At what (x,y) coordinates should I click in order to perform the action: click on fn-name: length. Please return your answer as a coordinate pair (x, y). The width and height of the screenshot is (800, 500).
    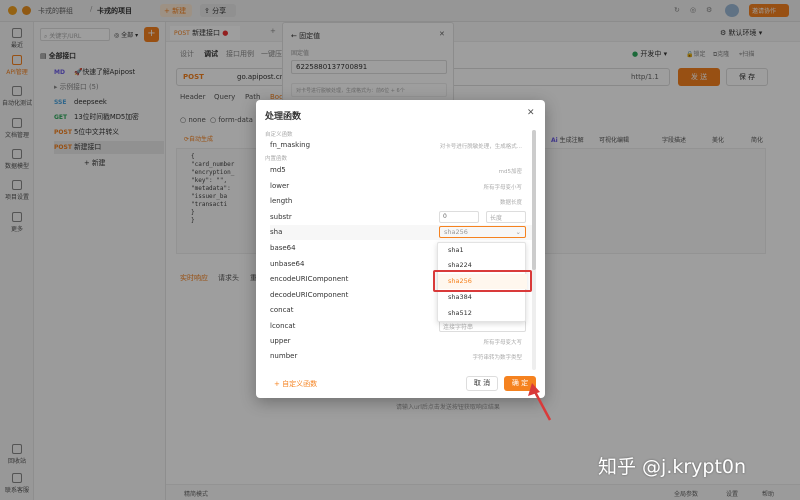
    Looking at the image, I should click on (281, 201).